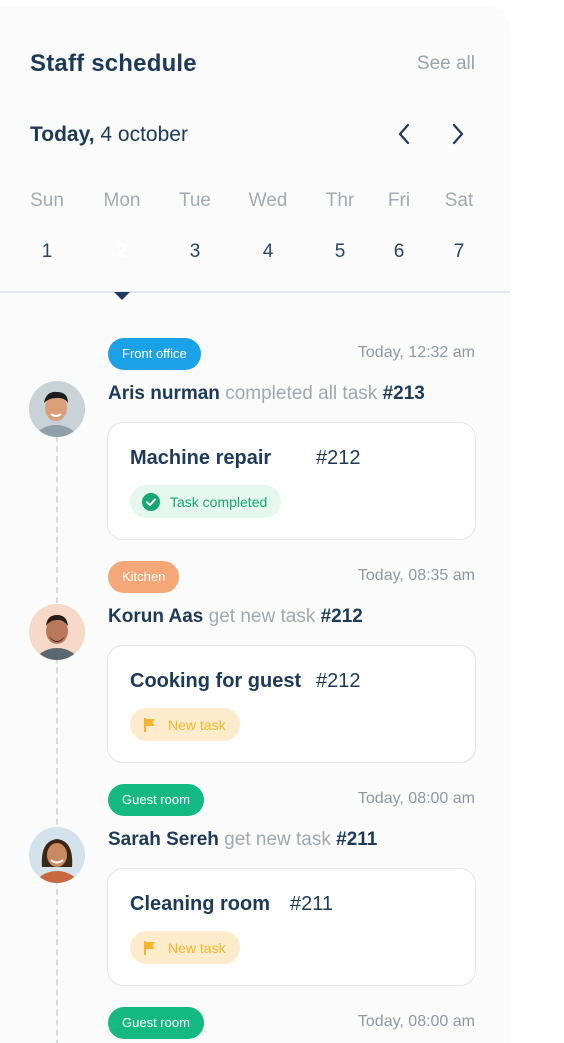 The height and width of the screenshot is (1043, 564). I want to click on day-number: 4, so click(268, 251).